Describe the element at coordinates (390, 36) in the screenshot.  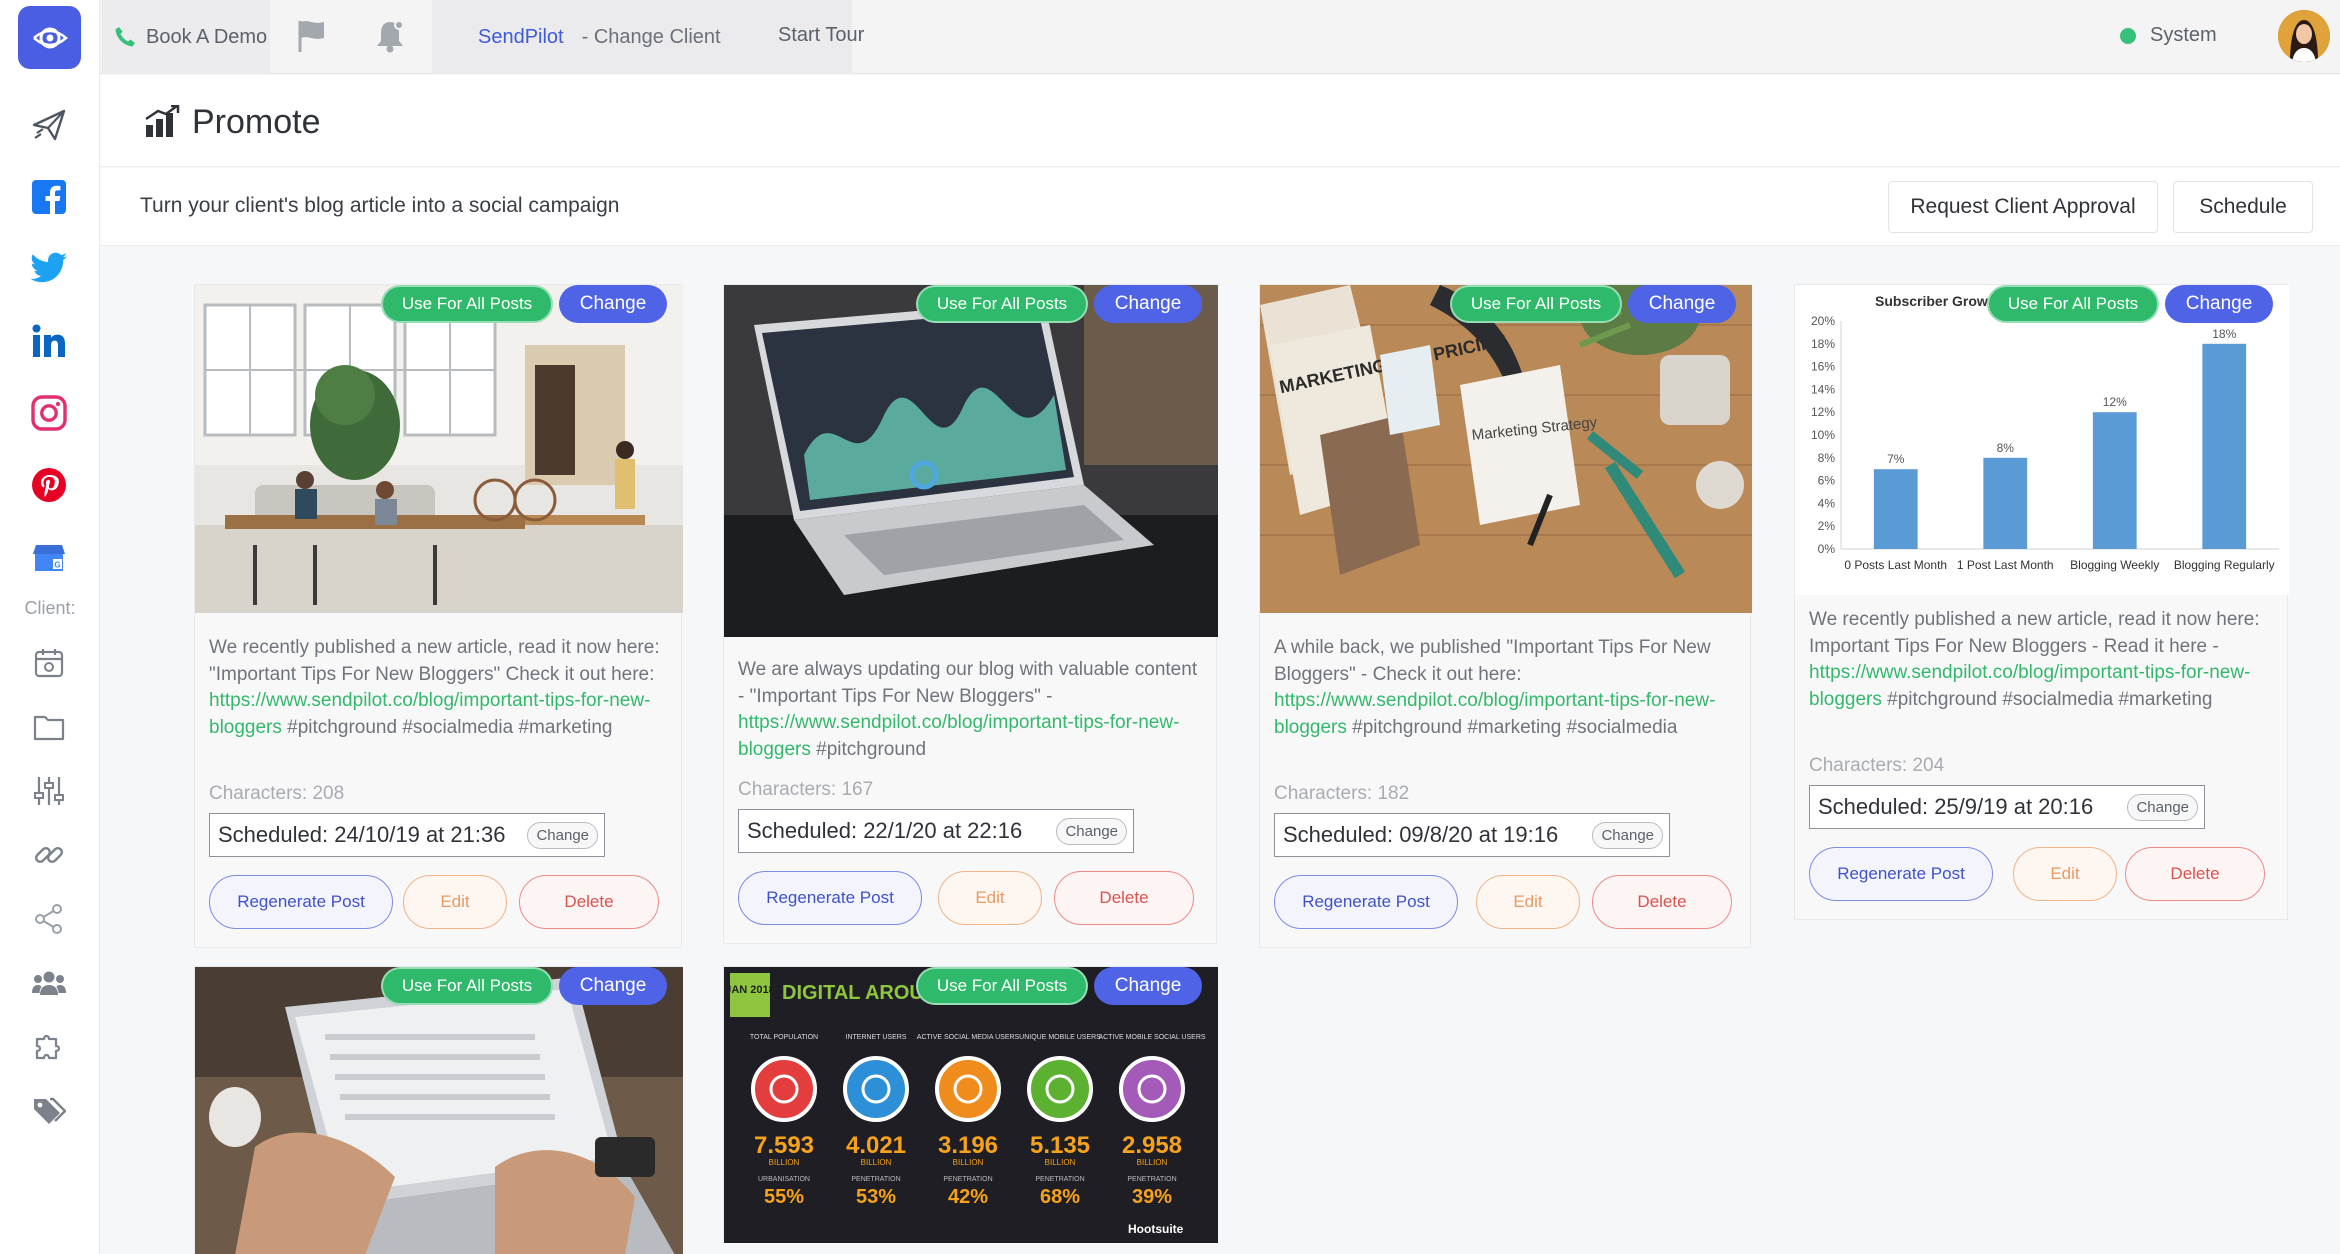
I see `bell-icon` at that location.